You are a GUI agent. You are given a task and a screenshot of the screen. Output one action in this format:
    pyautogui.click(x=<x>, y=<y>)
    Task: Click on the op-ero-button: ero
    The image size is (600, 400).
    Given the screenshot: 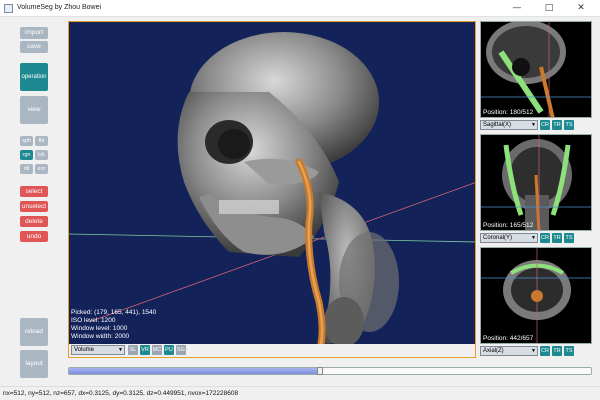 What is the action you would take?
    pyautogui.click(x=41, y=169)
    